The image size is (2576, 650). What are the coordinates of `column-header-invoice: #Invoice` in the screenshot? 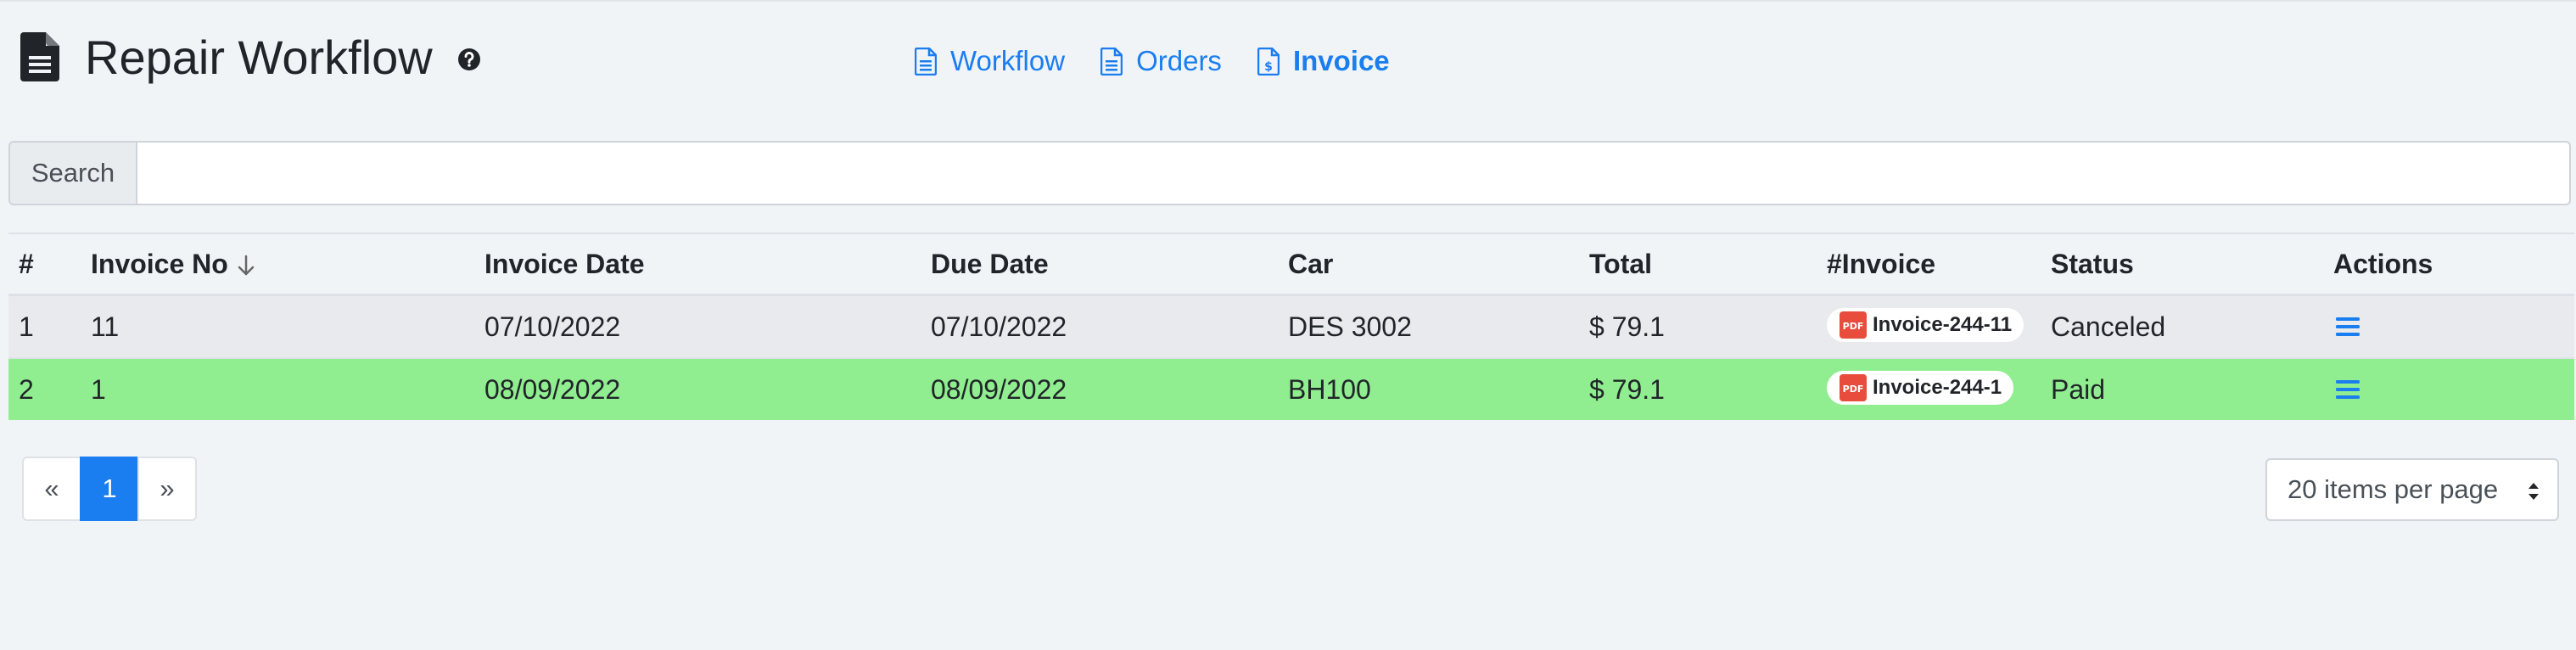 It's located at (1929, 264).